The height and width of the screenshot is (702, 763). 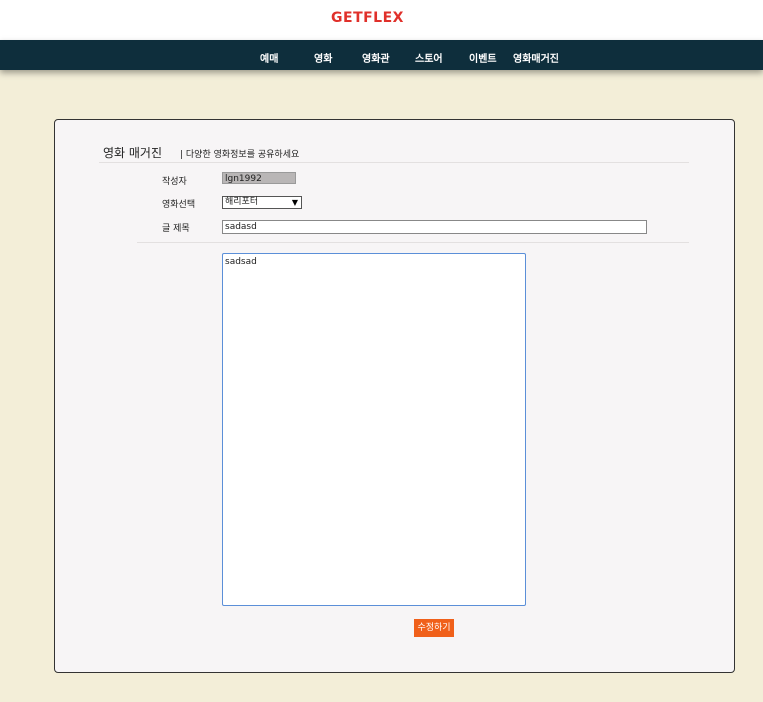 I want to click on movie-select-label: 영화선택, so click(x=179, y=205).